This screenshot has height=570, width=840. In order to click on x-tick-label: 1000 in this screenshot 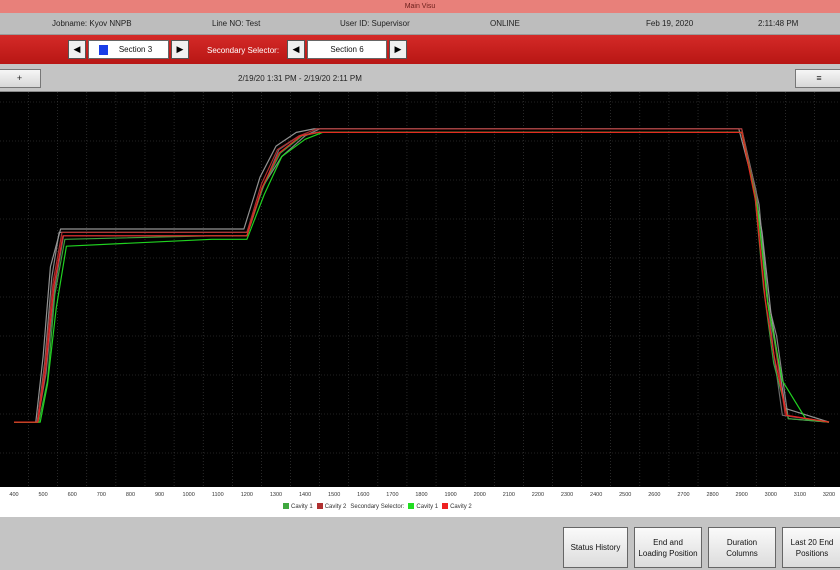, I will do `click(189, 495)`.